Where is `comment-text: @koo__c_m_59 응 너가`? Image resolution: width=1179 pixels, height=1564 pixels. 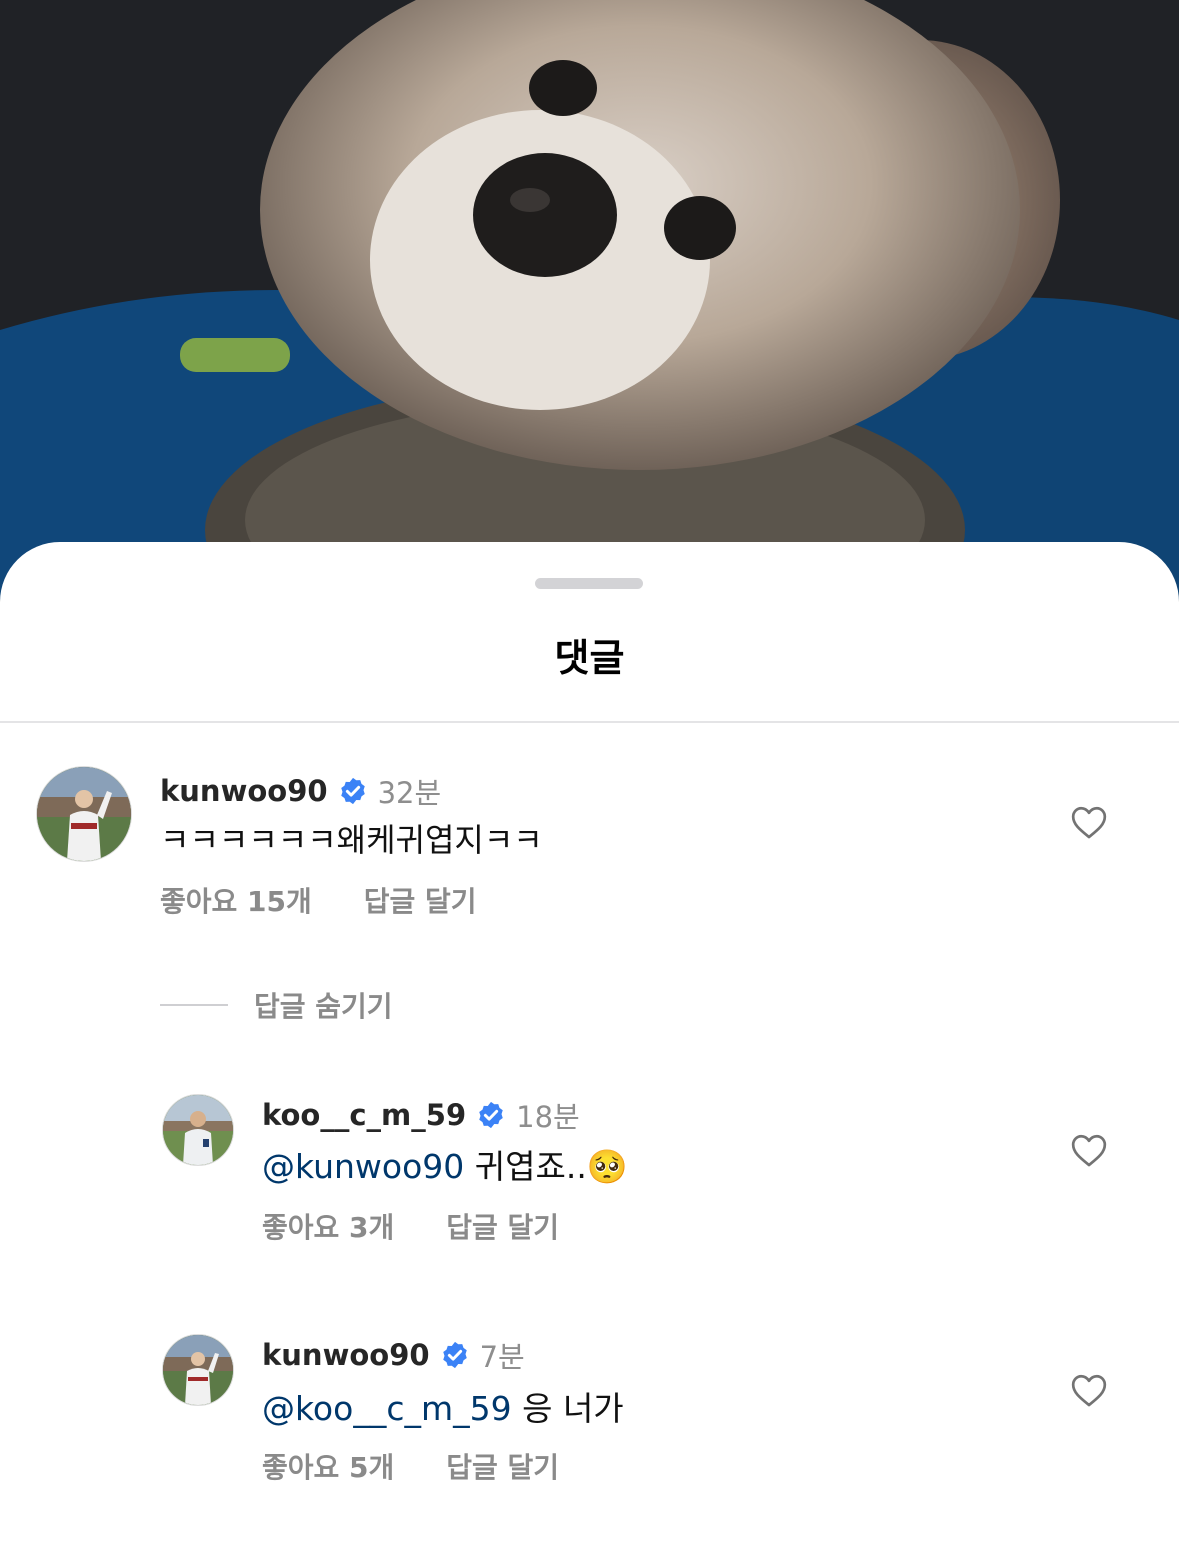
comment-text: @koo__c_m_59 응 너가 is located at coordinates (443, 1409).